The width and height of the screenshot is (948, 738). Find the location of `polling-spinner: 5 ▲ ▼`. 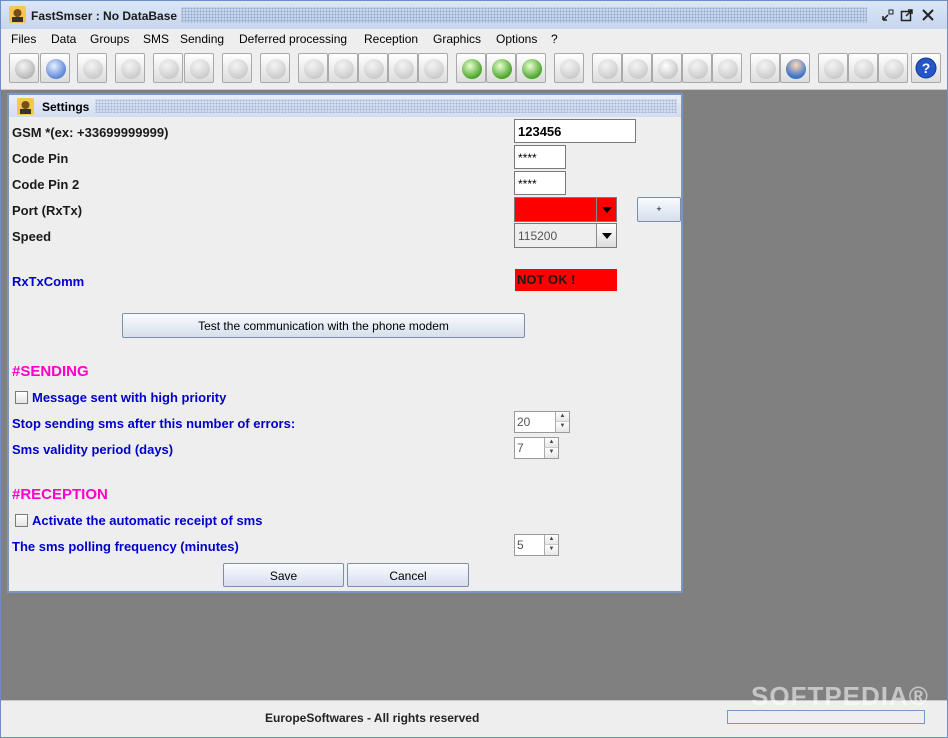

polling-spinner: 5 ▲ ▼ is located at coordinates (536, 545).